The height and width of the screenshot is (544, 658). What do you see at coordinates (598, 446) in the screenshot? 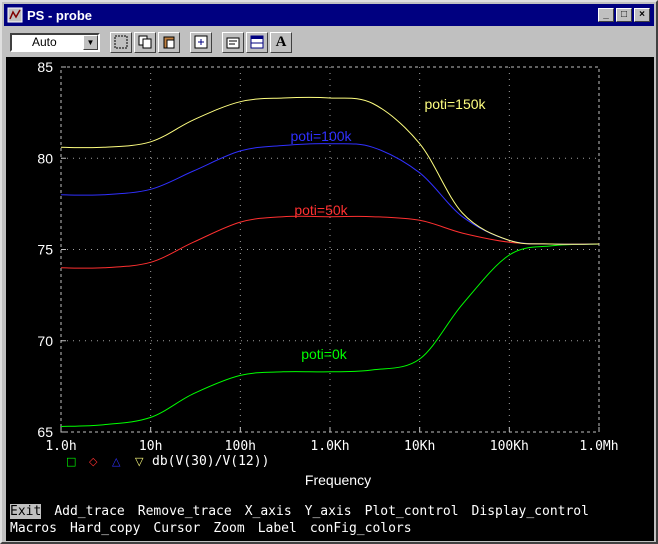
I see `x-tick-label: 1.0Mh` at bounding box center [598, 446].